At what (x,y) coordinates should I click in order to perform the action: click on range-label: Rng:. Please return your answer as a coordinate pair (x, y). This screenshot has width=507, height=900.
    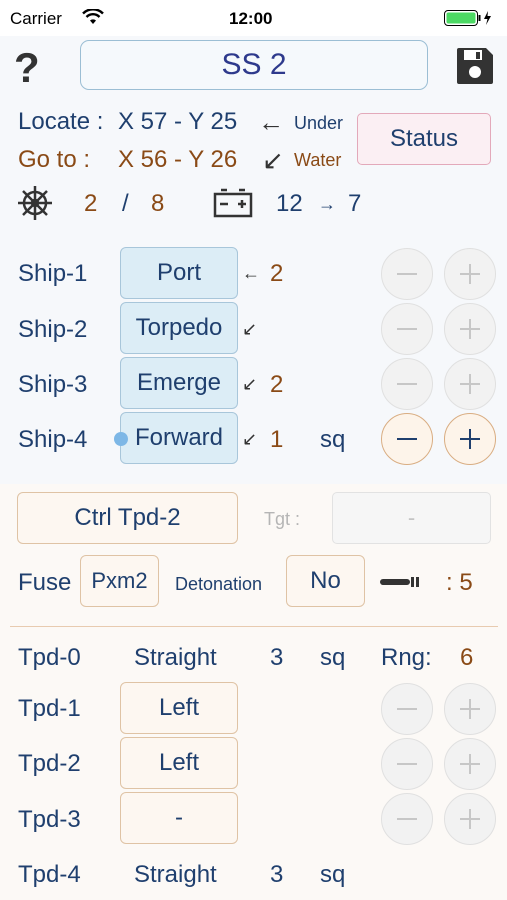
    Looking at the image, I should click on (406, 657).